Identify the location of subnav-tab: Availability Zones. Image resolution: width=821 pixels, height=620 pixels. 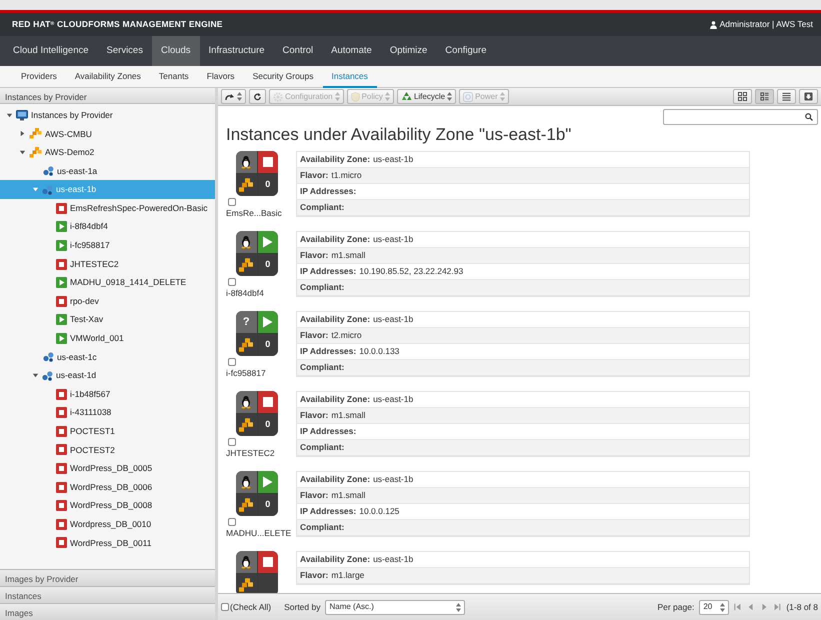
(108, 77).